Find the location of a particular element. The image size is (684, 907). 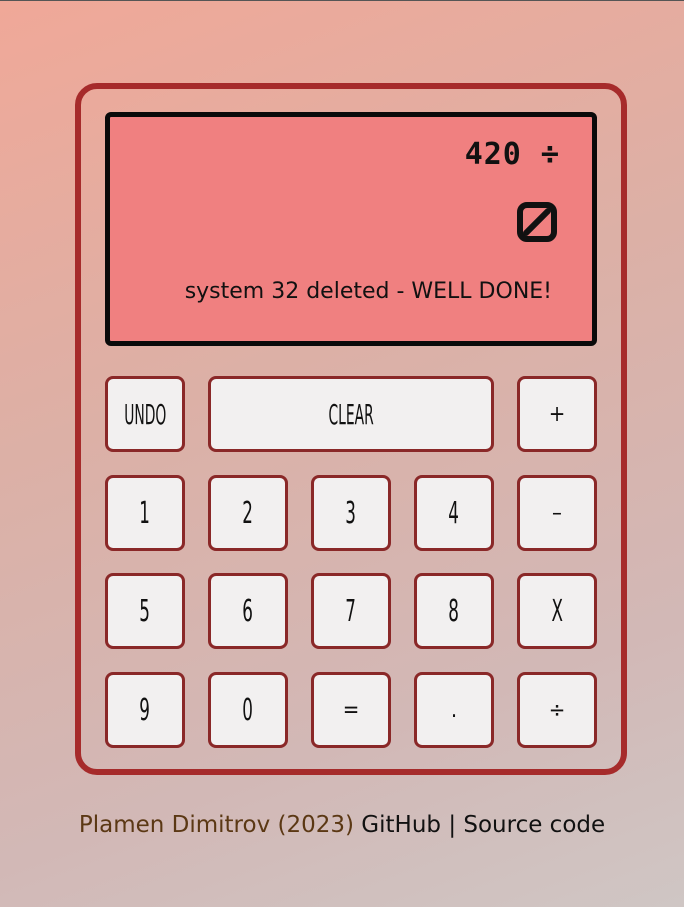

digit-4-button: 4 is located at coordinates (454, 513).